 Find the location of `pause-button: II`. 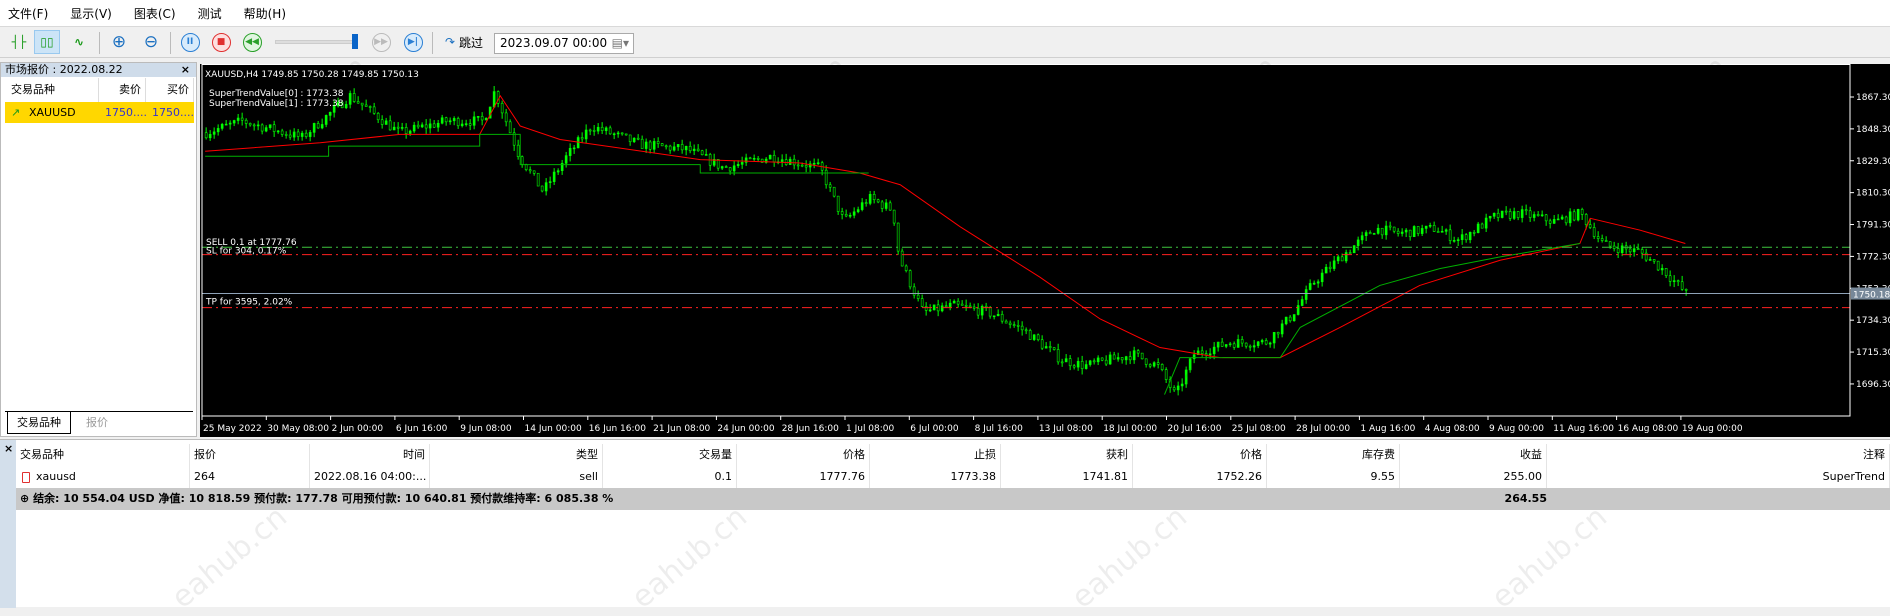

pause-button: II is located at coordinates (190, 42).